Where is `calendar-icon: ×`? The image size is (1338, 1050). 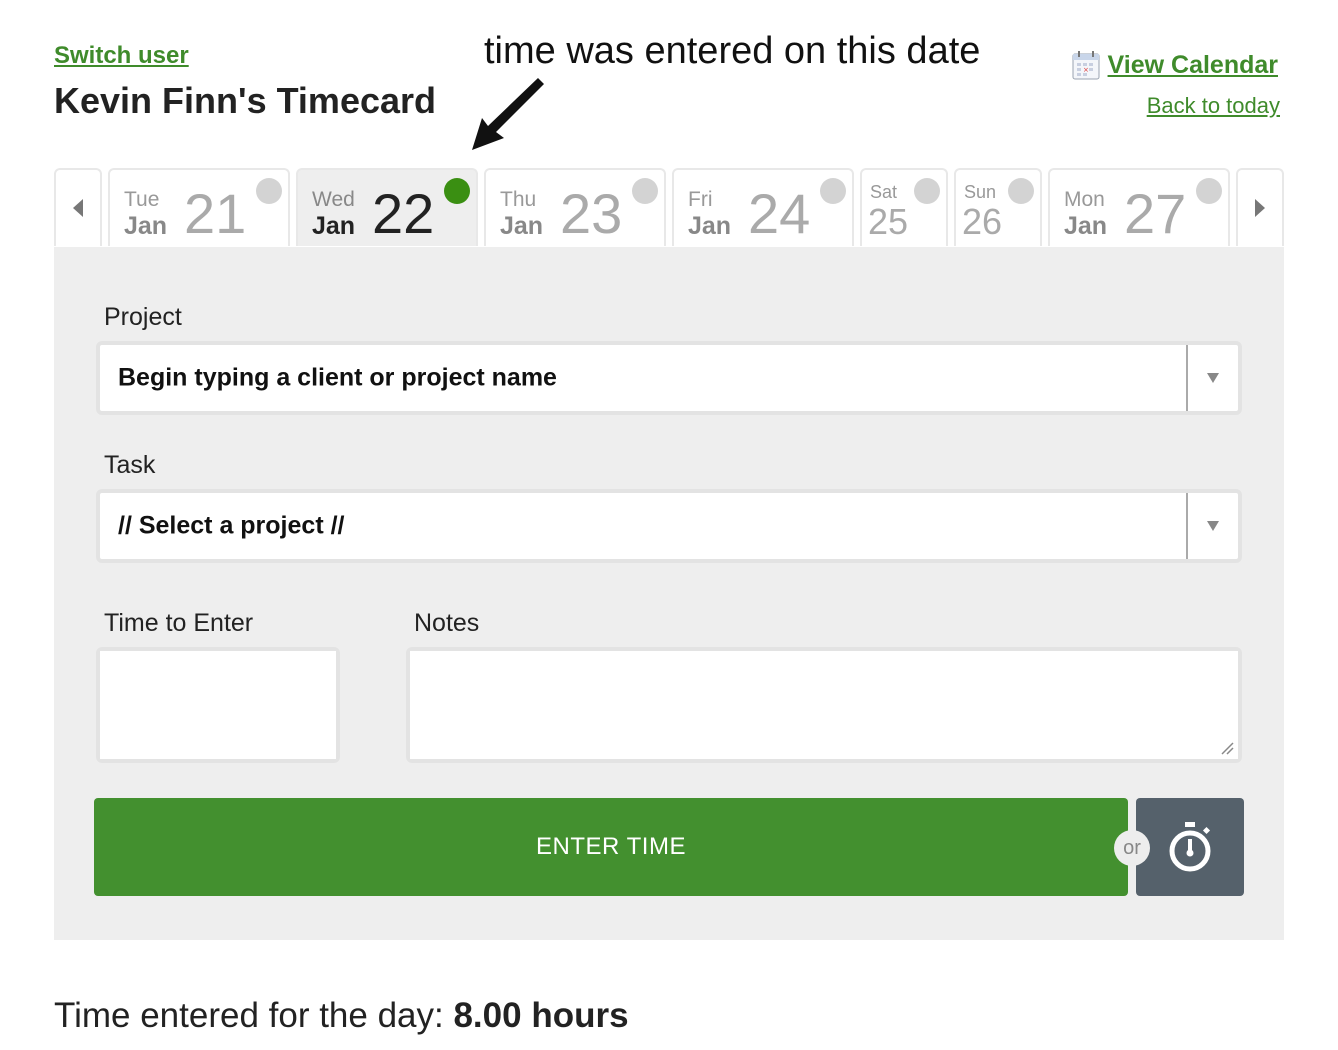 calendar-icon: × is located at coordinates (1086, 65).